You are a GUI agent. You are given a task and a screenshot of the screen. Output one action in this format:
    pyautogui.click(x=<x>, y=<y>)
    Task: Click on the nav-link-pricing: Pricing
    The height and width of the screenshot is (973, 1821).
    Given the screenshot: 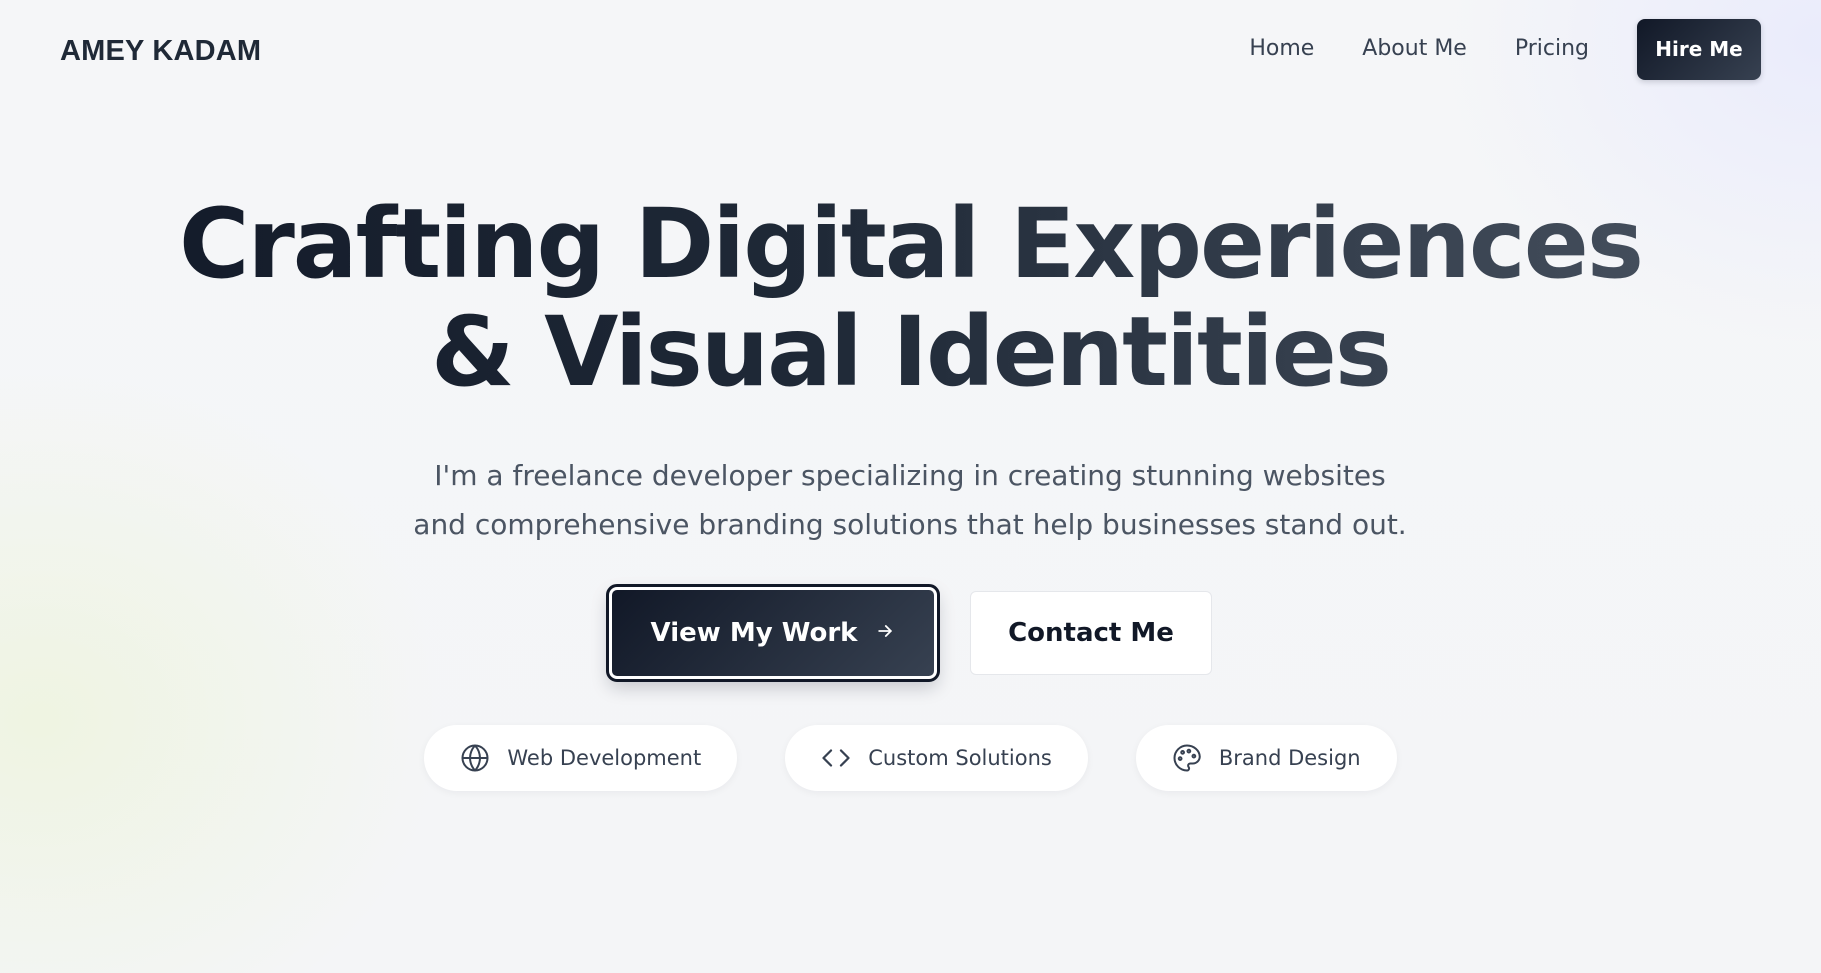 What is the action you would take?
    pyautogui.click(x=1552, y=49)
    